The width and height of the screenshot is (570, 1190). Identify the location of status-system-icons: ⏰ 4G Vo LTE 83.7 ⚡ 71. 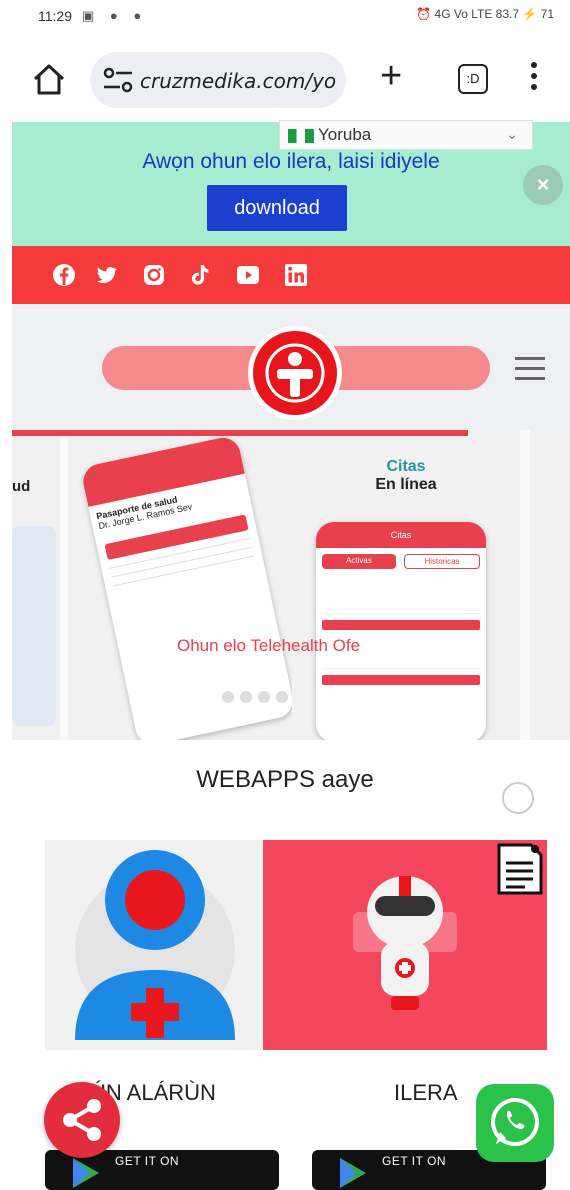
(485, 14).